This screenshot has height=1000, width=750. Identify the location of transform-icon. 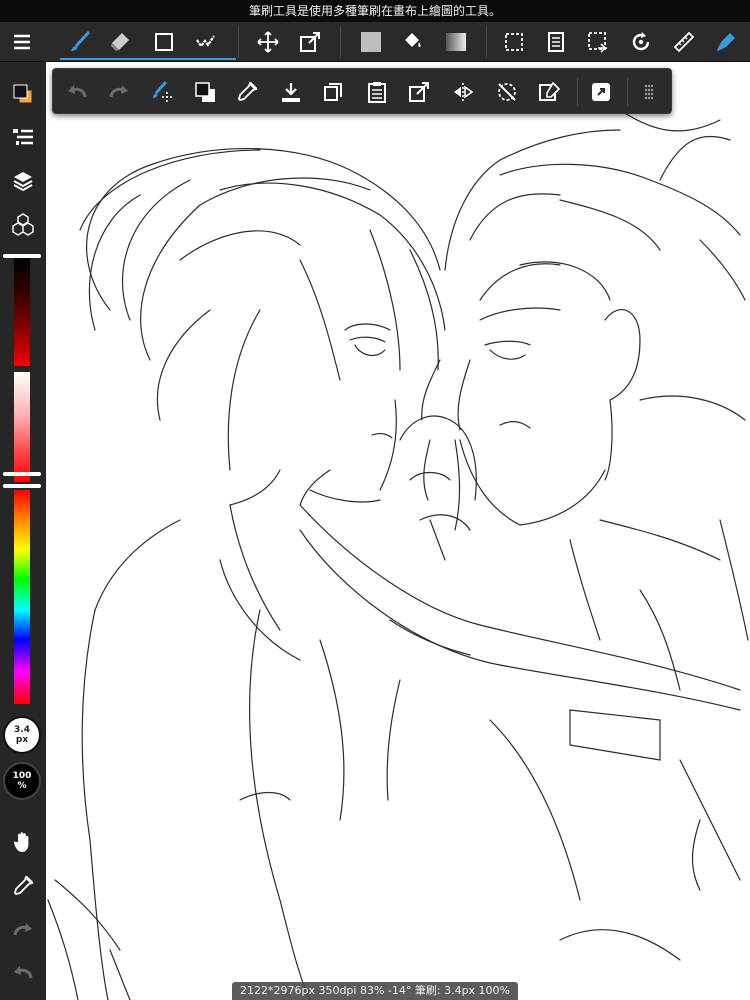
(310, 42).